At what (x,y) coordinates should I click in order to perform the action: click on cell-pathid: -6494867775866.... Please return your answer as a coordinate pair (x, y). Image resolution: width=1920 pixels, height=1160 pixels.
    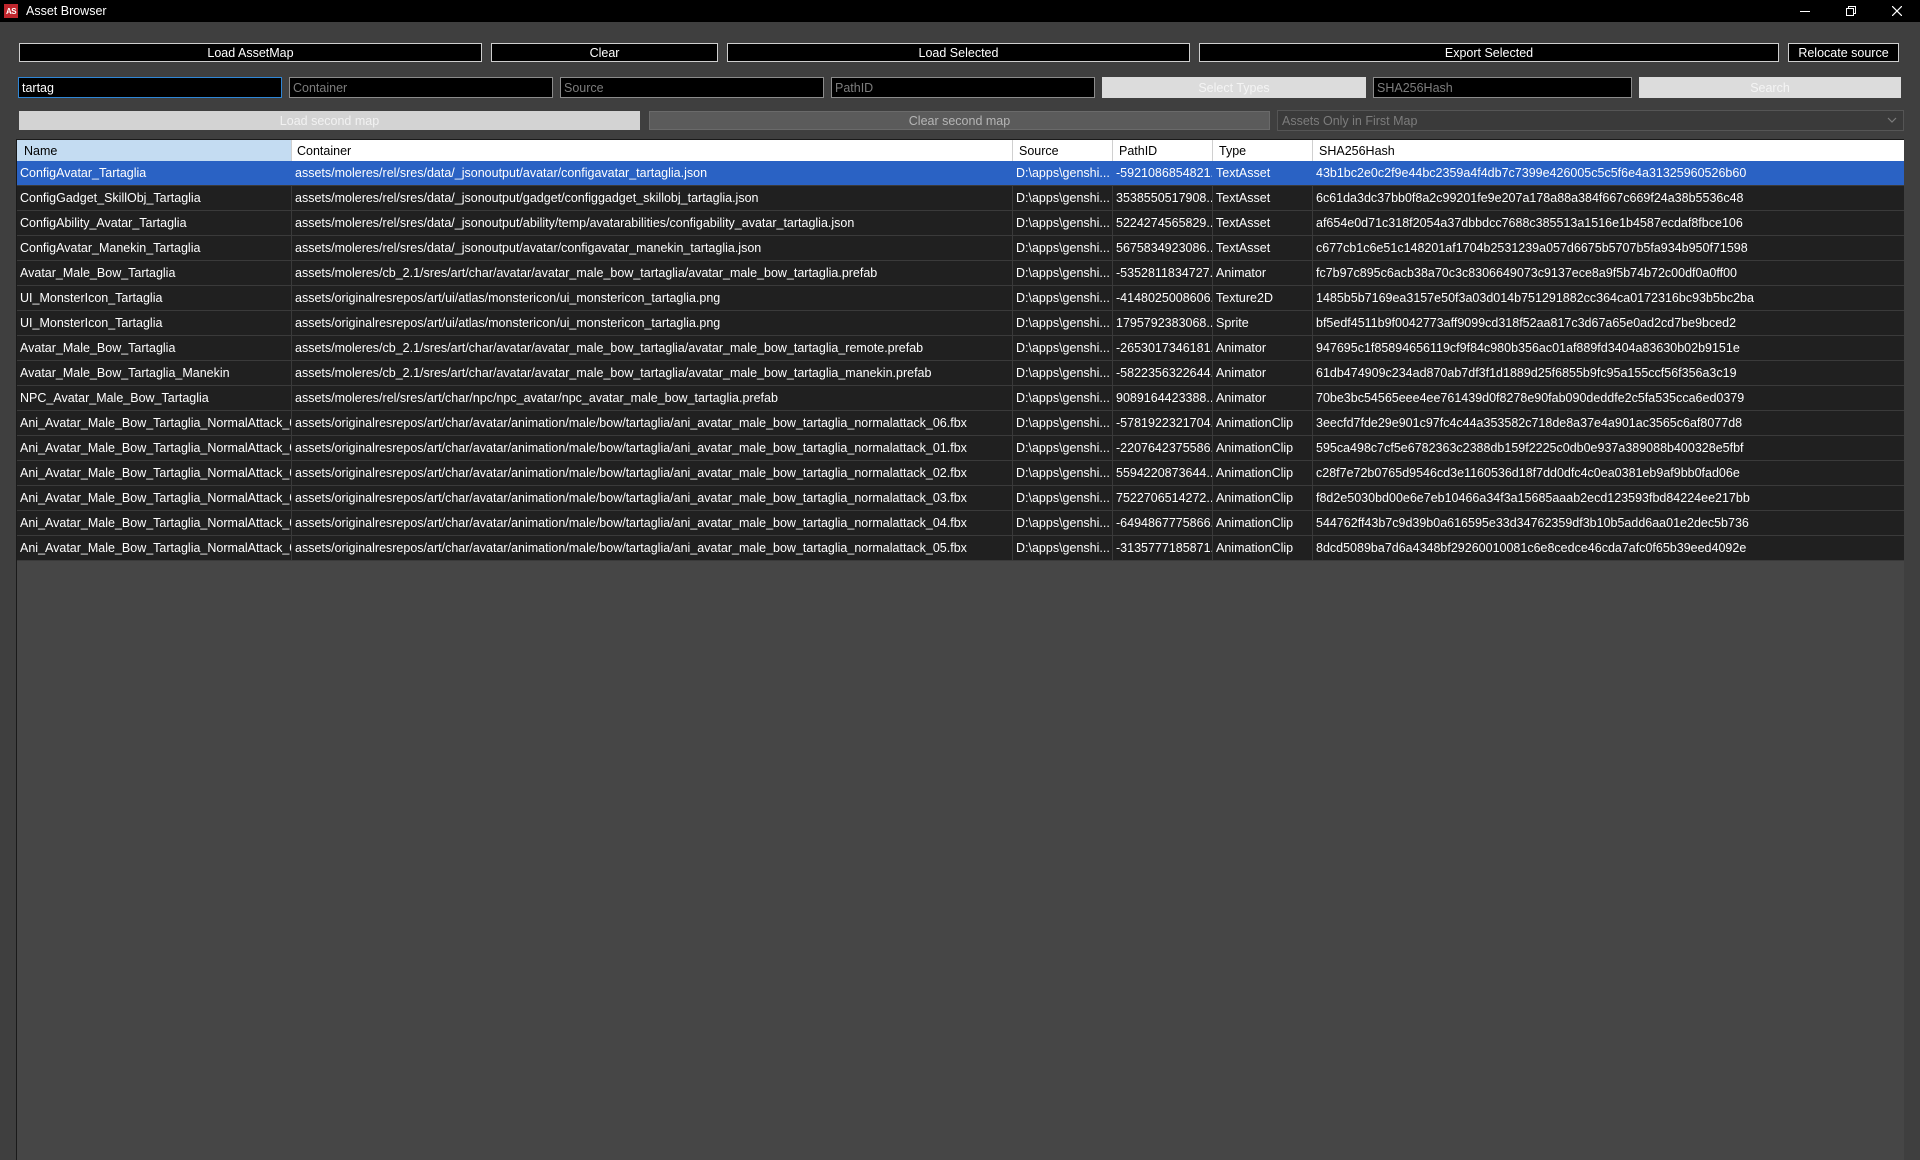
    Looking at the image, I should click on (1163, 523).